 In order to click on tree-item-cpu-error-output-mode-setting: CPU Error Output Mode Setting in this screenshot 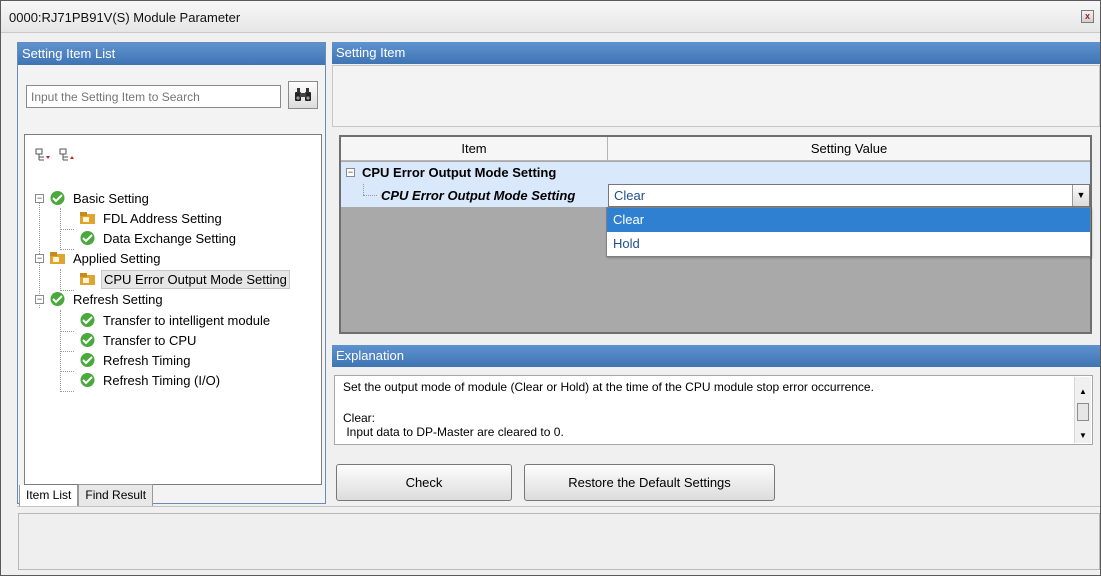, I will do `click(184, 279)`.